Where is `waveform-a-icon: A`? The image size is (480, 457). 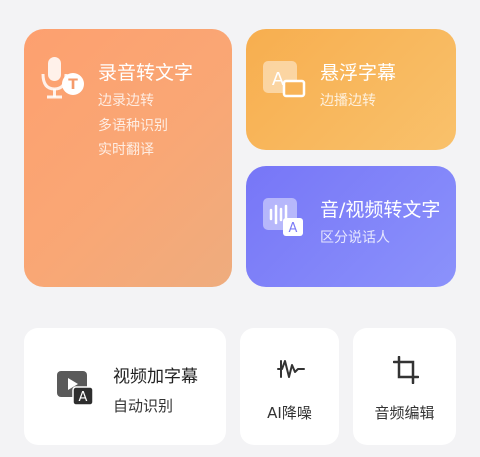
waveform-a-icon: A is located at coordinates (285, 221).